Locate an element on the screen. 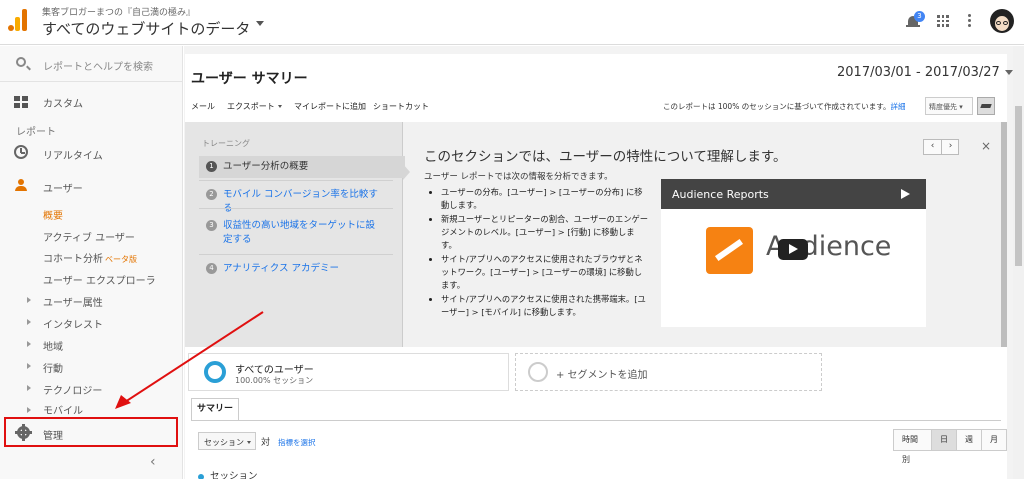 This screenshot has height=479, width=1024. collapse-sidebar-button: ‹ is located at coordinates (153, 462).